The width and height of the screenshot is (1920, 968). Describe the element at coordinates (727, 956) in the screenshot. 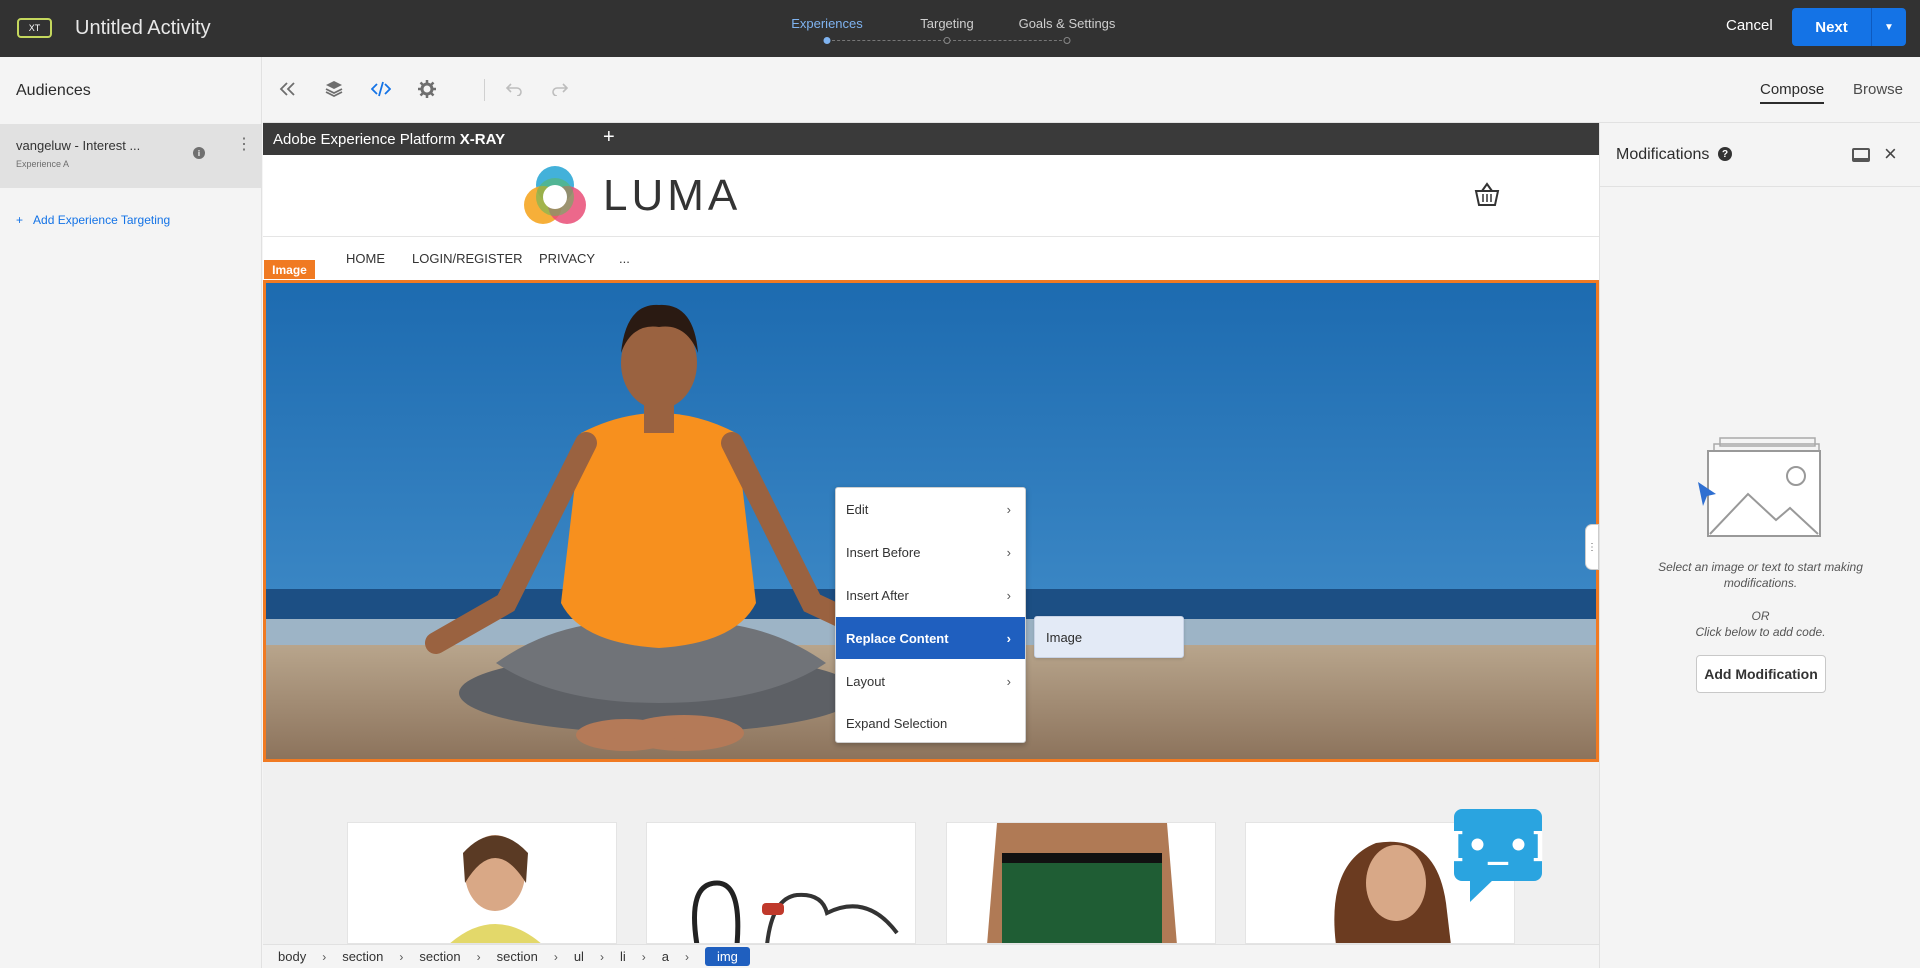

I see `crumb-img: img` at that location.